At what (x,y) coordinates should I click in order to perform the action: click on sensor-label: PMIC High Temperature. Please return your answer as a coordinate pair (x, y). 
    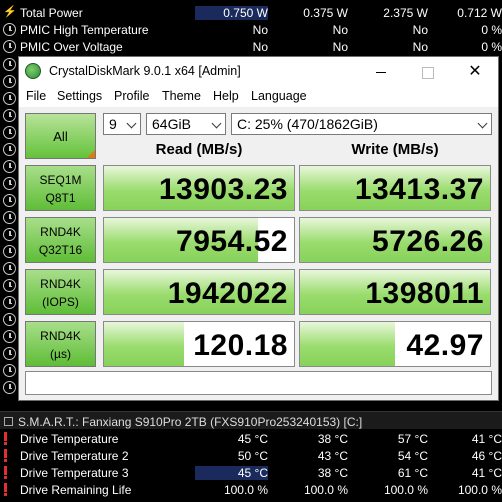
    Looking at the image, I should click on (84, 30).